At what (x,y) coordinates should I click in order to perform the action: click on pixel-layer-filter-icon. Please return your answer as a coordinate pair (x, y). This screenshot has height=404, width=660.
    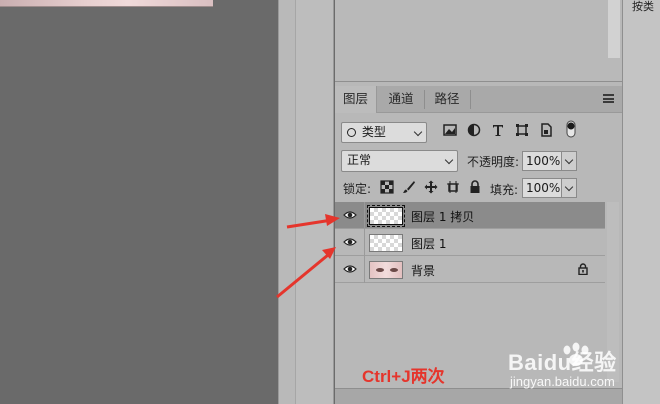
    Looking at the image, I should click on (450, 130).